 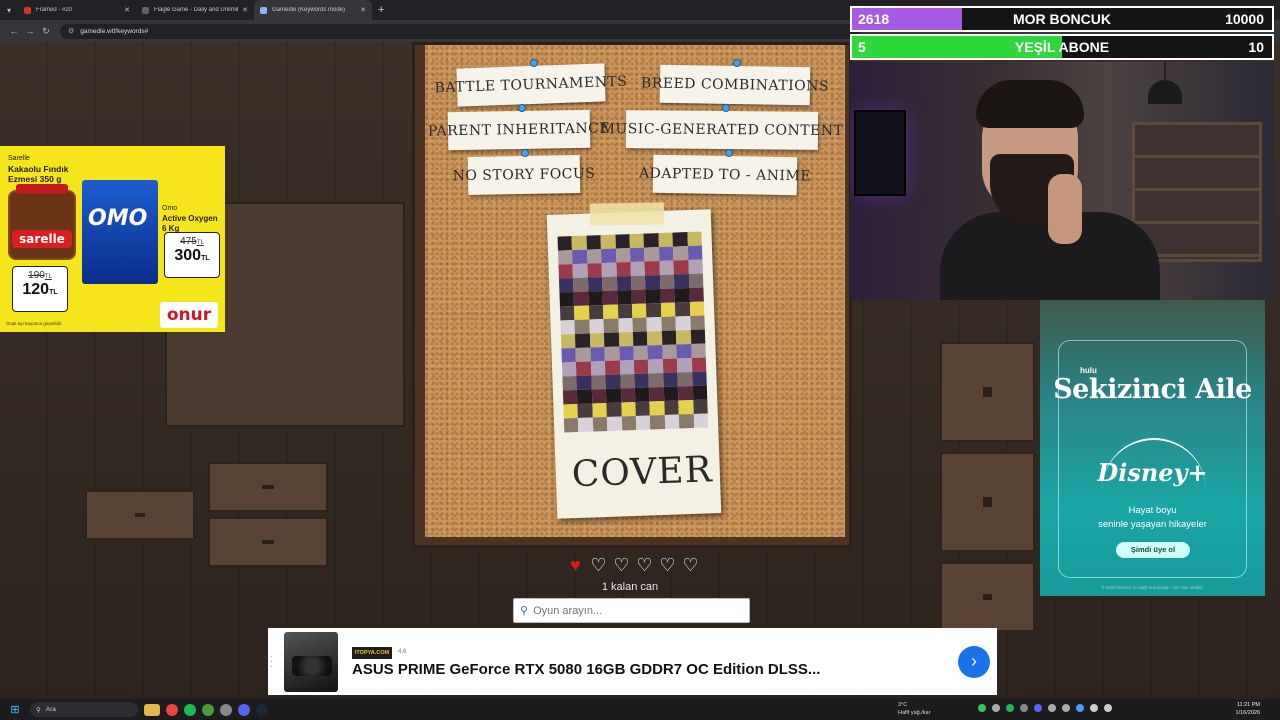 I want to click on file-explorer-icon, so click(x=152, y=709).